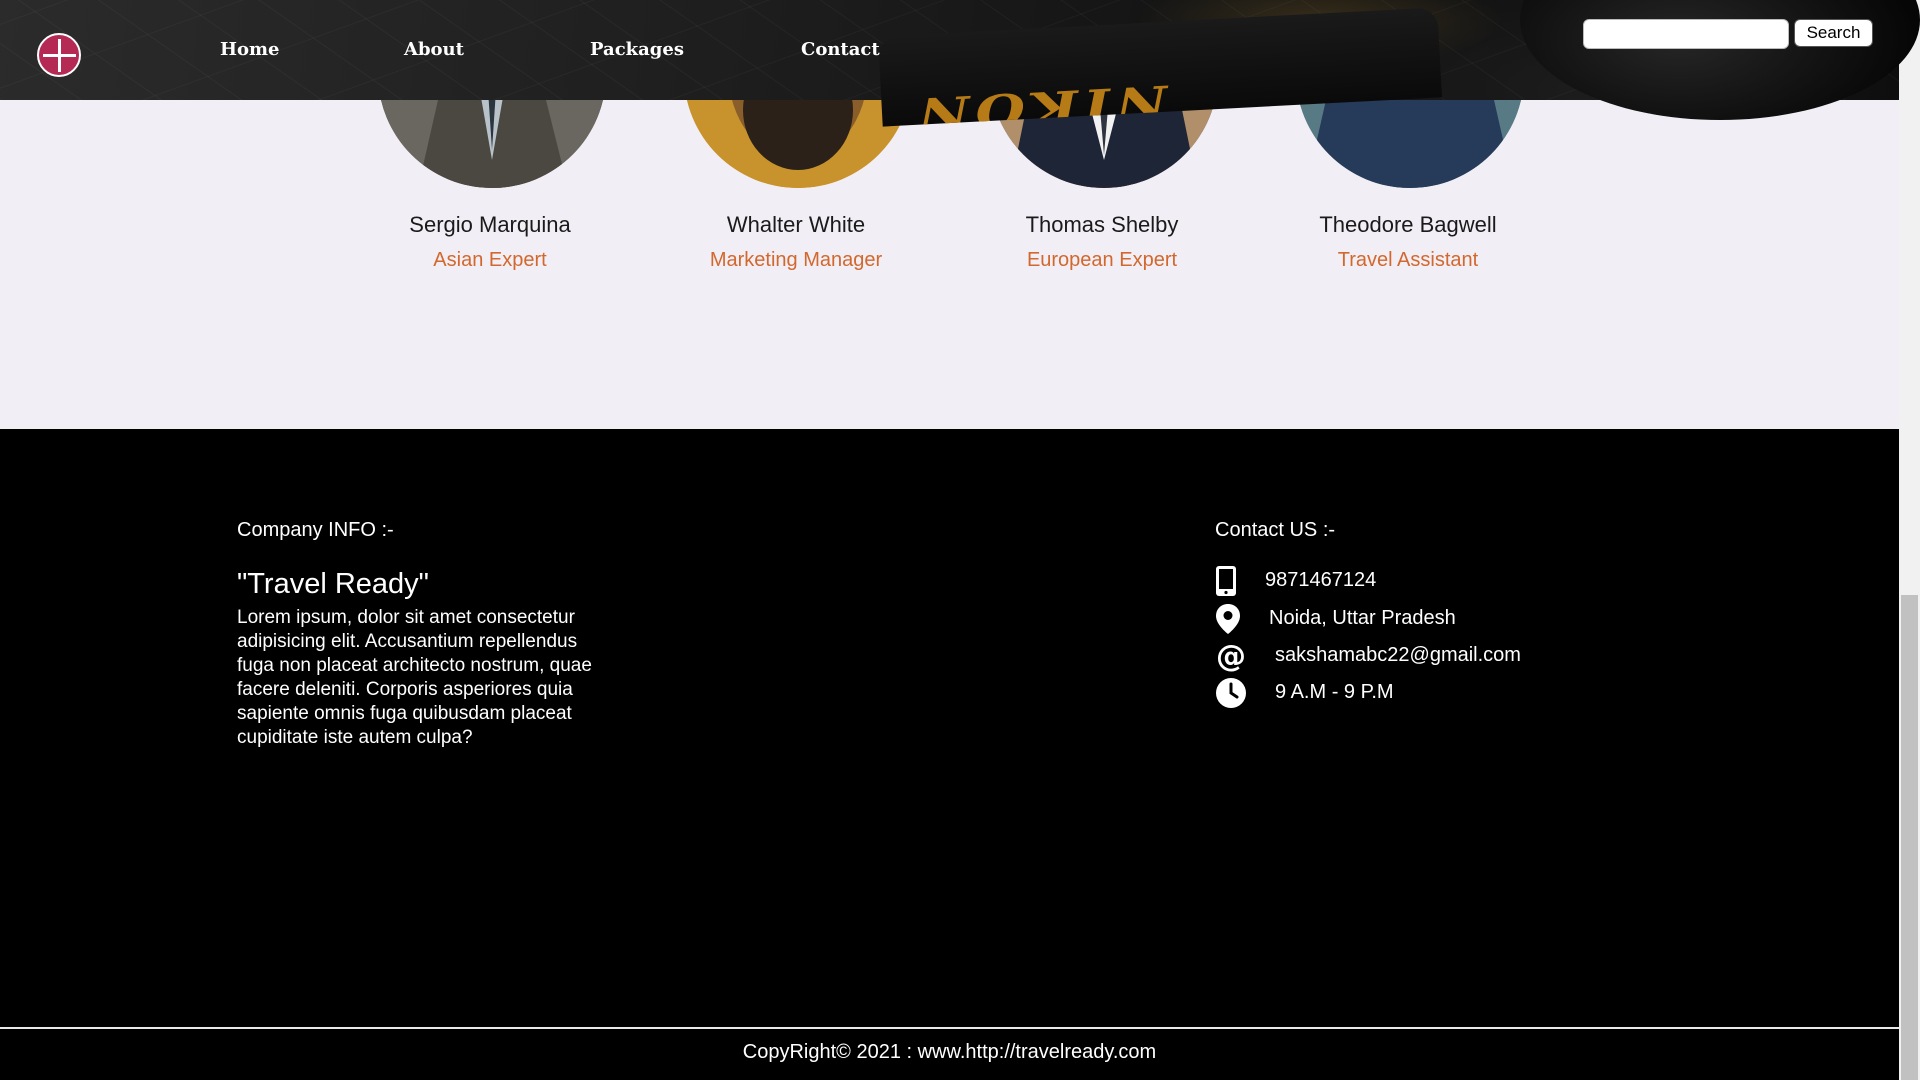 The height and width of the screenshot is (1080, 1920). What do you see at coordinates (1408, 260) in the screenshot?
I see `member-role: Travel Assistant` at bounding box center [1408, 260].